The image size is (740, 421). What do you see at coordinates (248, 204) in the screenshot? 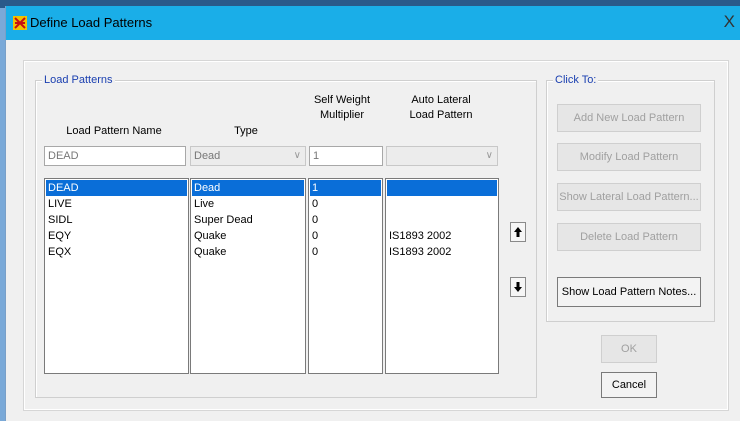
I see `list-item: Live` at bounding box center [248, 204].